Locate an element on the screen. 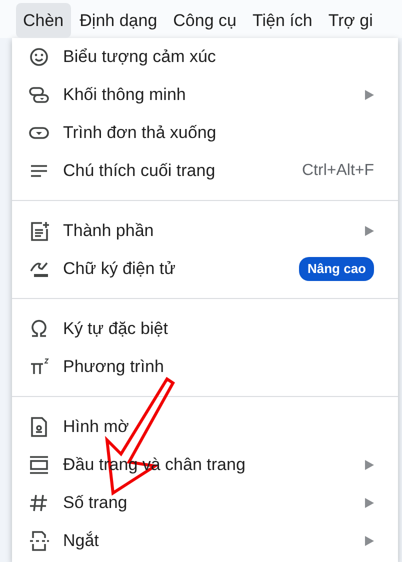 Image resolution: width=402 pixels, height=562 pixels. menu-item: Hình mờ is located at coordinates (205, 427).